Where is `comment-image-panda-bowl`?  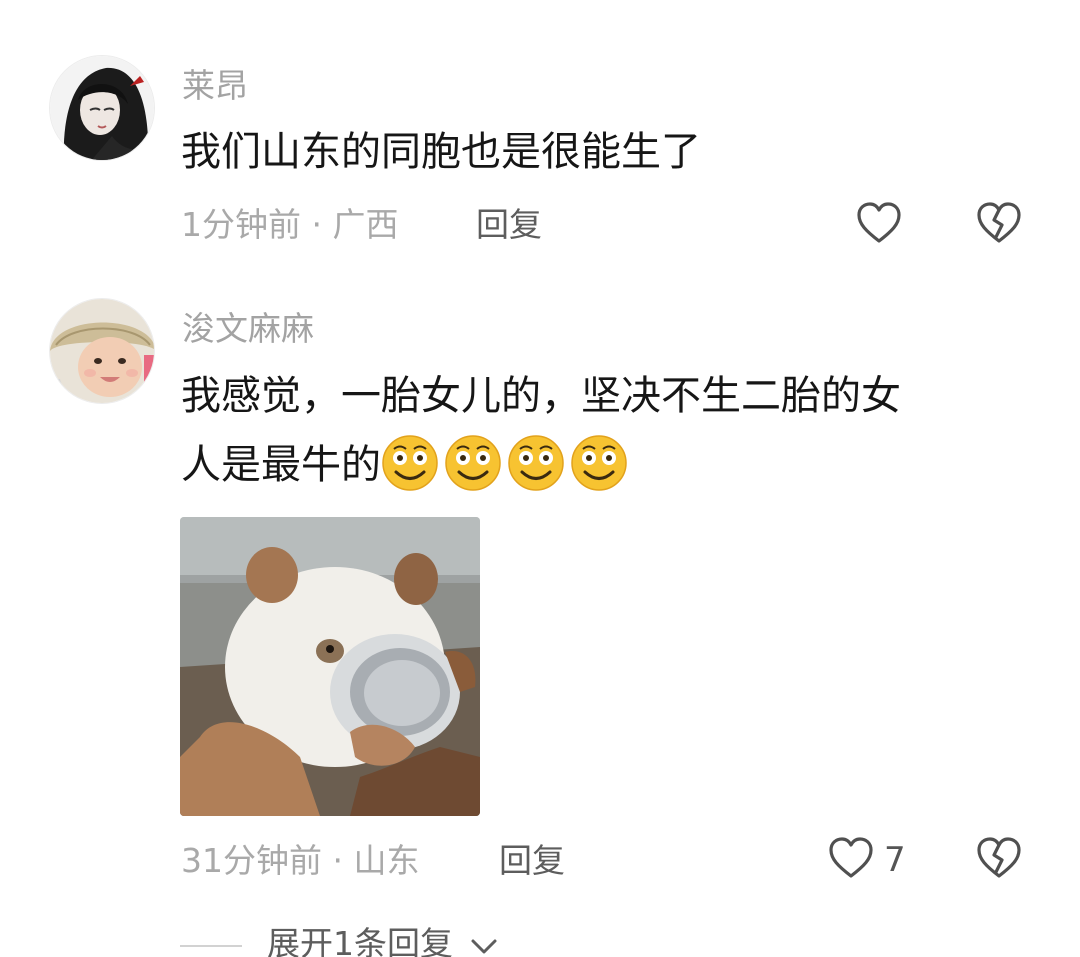 comment-image-panda-bowl is located at coordinates (330, 666).